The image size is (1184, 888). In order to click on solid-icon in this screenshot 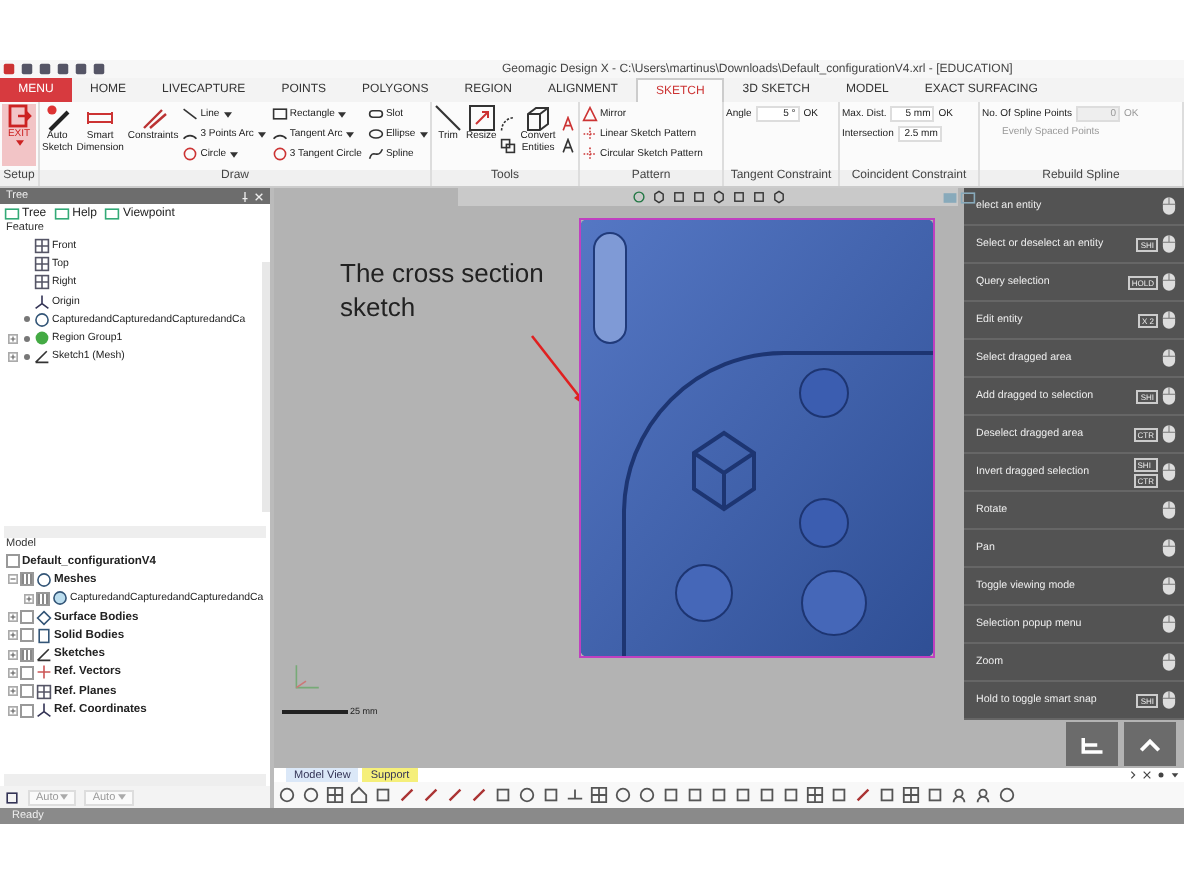, I will do `click(44, 635)`.